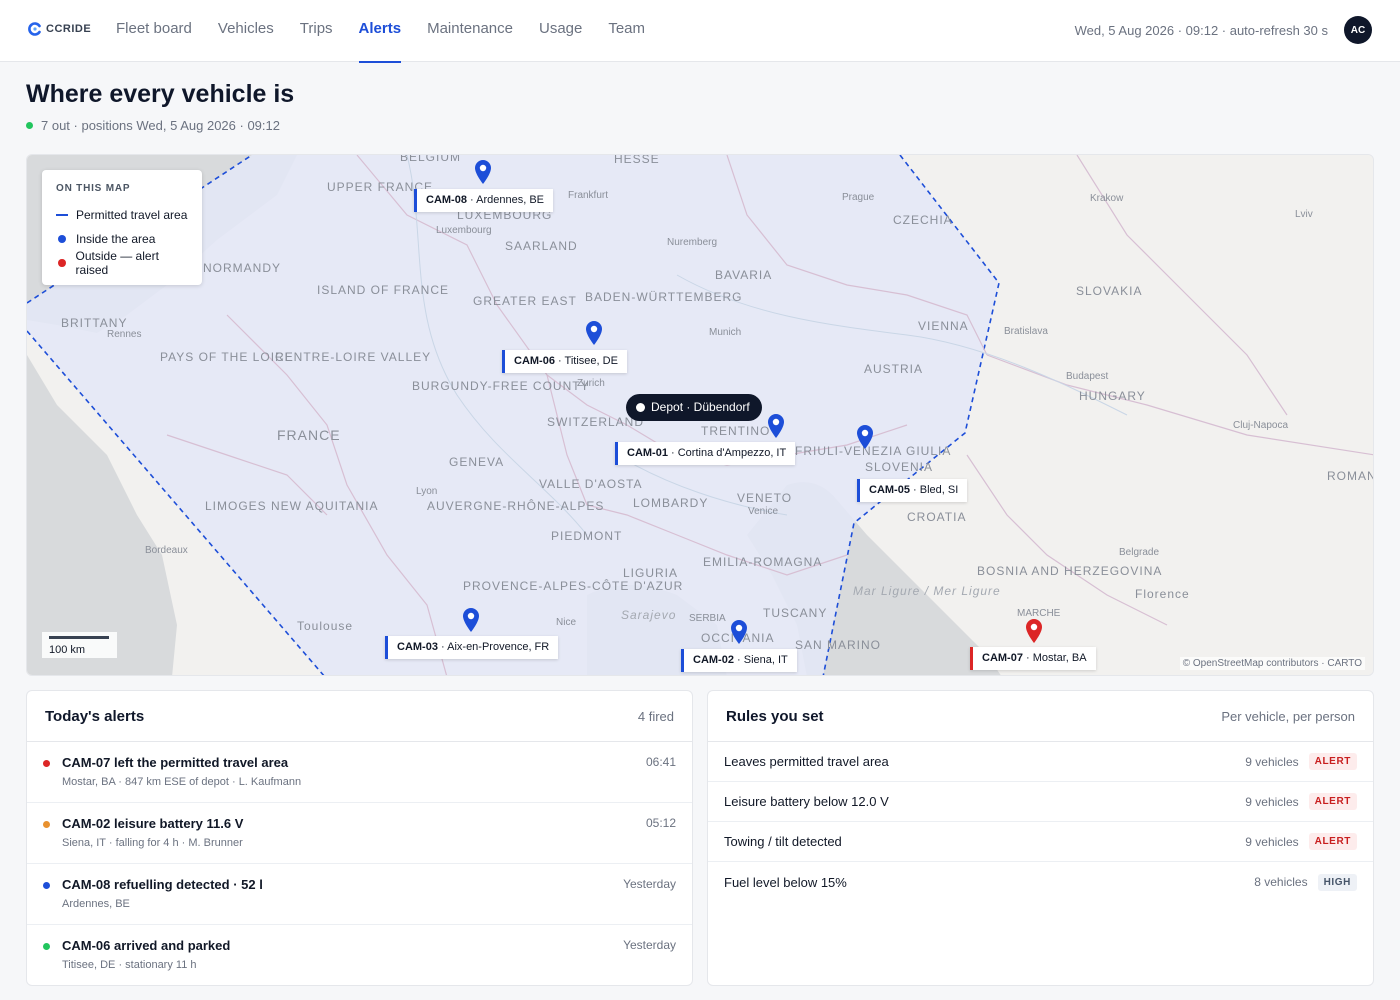 Image resolution: width=1400 pixels, height=1000 pixels. I want to click on place-occitania: Toulouse, so click(325, 626).